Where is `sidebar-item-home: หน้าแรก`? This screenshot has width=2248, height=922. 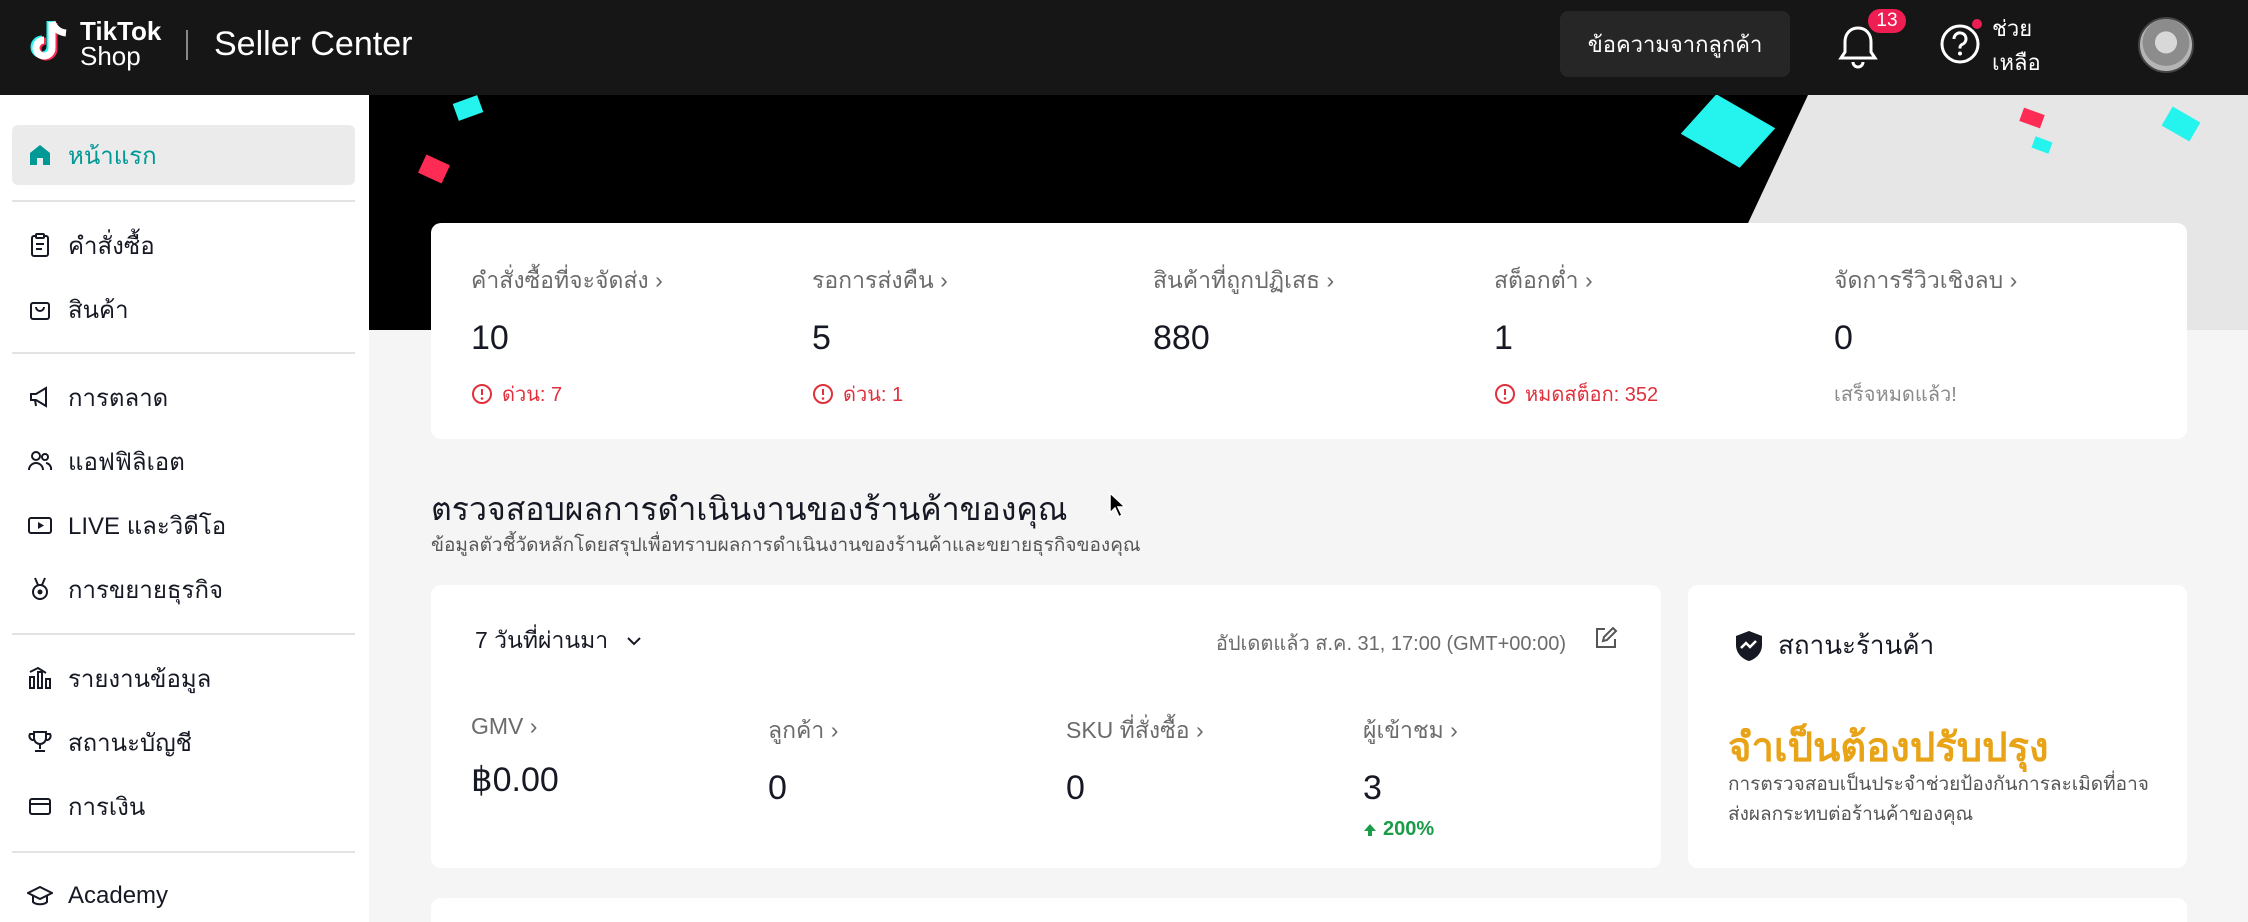
sidebar-item-home: หน้าแรก is located at coordinates (183, 155).